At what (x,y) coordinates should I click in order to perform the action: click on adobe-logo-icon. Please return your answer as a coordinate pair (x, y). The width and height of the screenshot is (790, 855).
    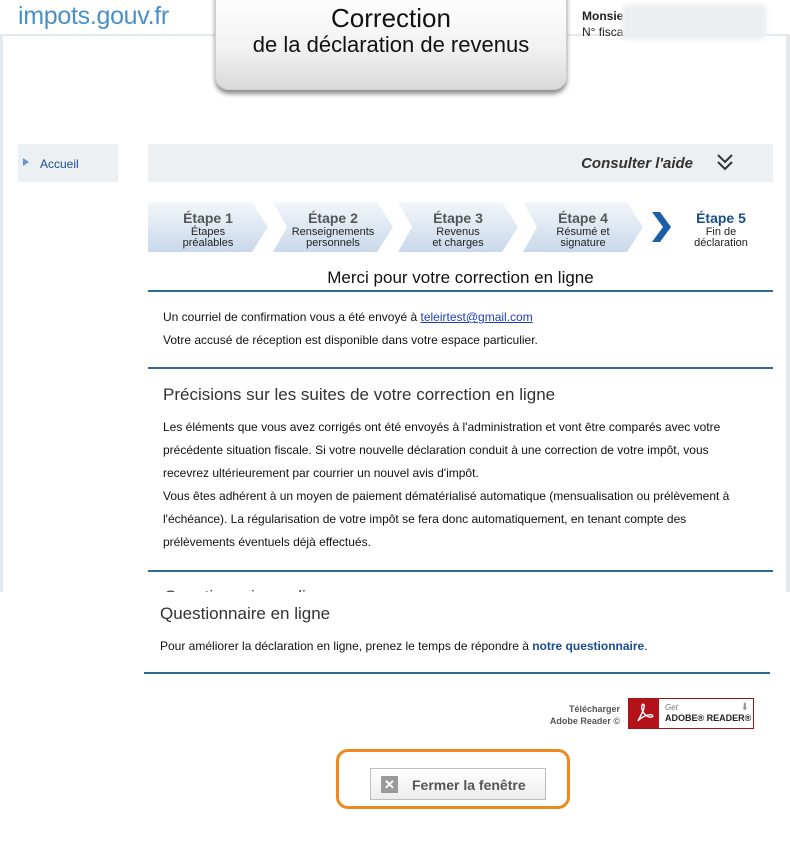
    Looking at the image, I should click on (644, 713).